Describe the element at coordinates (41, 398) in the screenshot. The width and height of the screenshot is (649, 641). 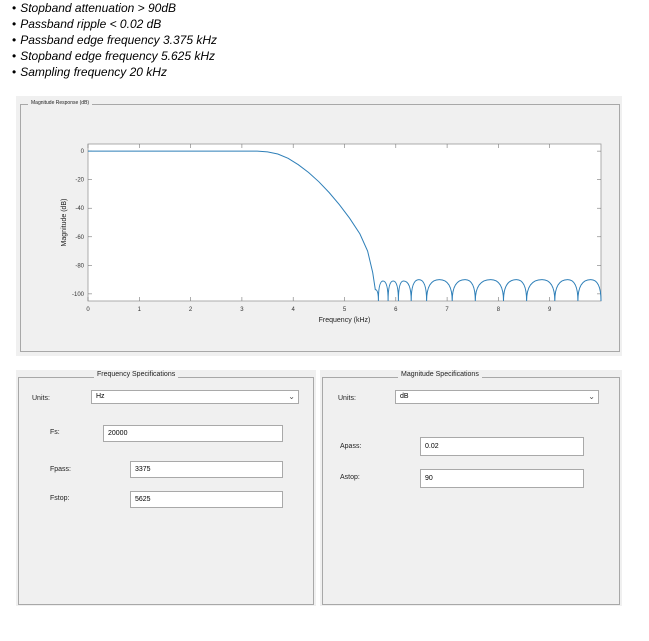
I see `freq-units-label: Units:` at that location.